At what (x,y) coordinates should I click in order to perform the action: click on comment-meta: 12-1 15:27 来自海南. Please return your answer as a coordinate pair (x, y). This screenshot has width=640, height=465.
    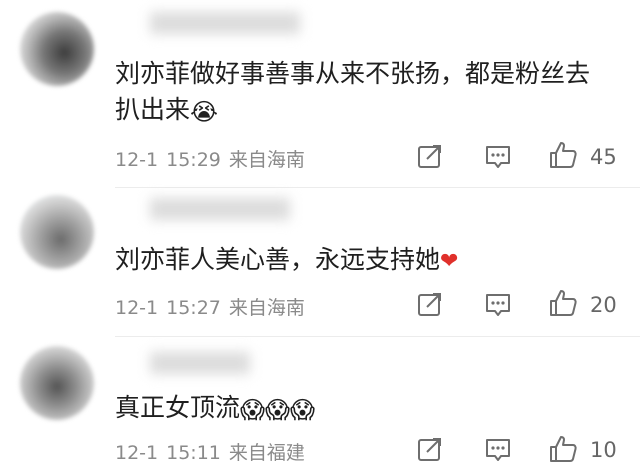
    Looking at the image, I should click on (214, 306).